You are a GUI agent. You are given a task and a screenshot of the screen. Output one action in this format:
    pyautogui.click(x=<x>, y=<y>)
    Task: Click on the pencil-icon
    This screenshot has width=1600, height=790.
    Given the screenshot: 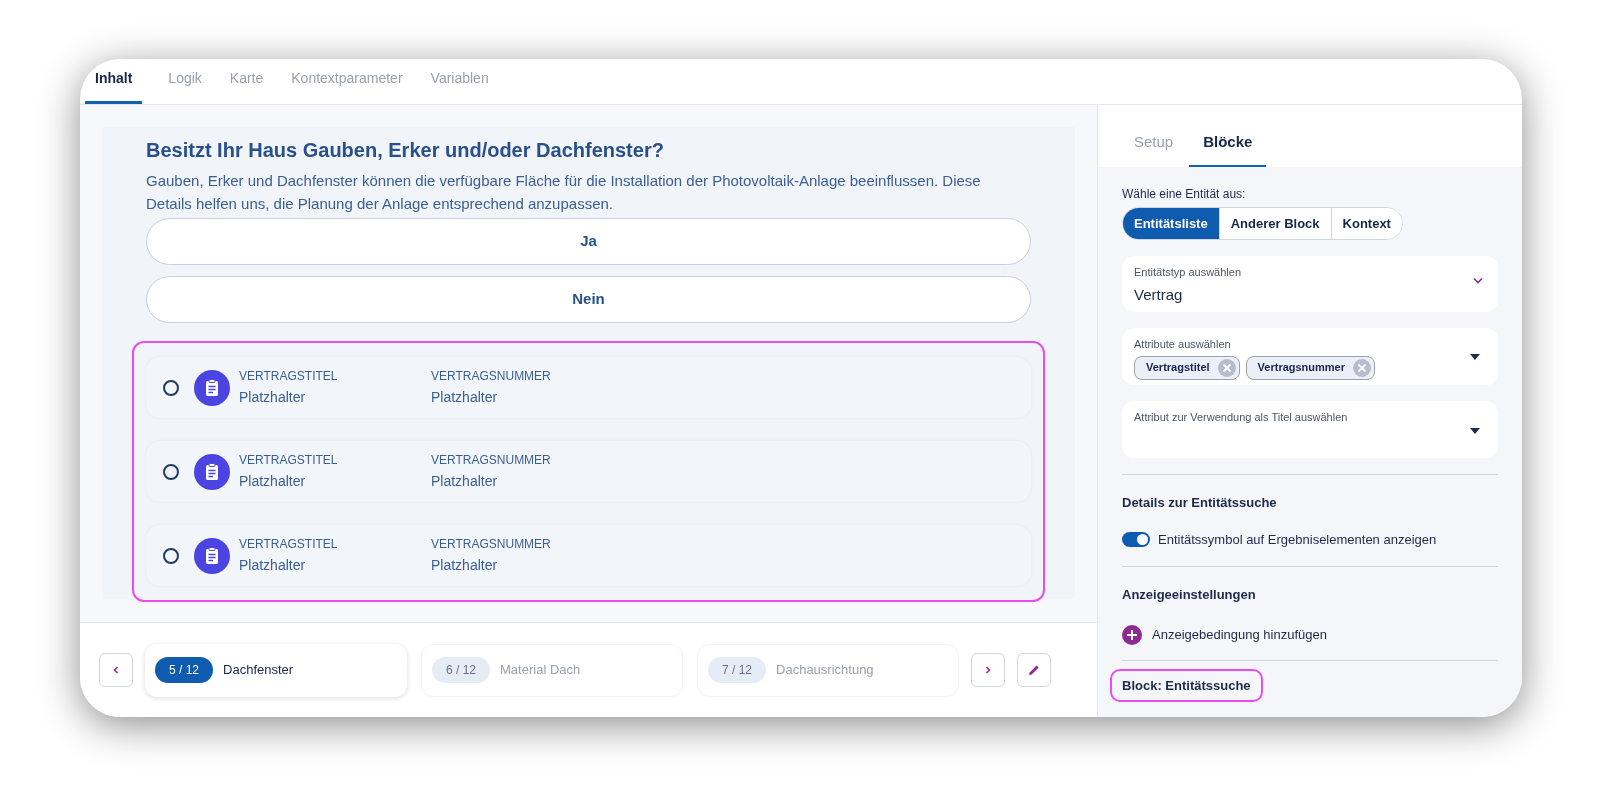 What is the action you would take?
    pyautogui.click(x=1034, y=670)
    